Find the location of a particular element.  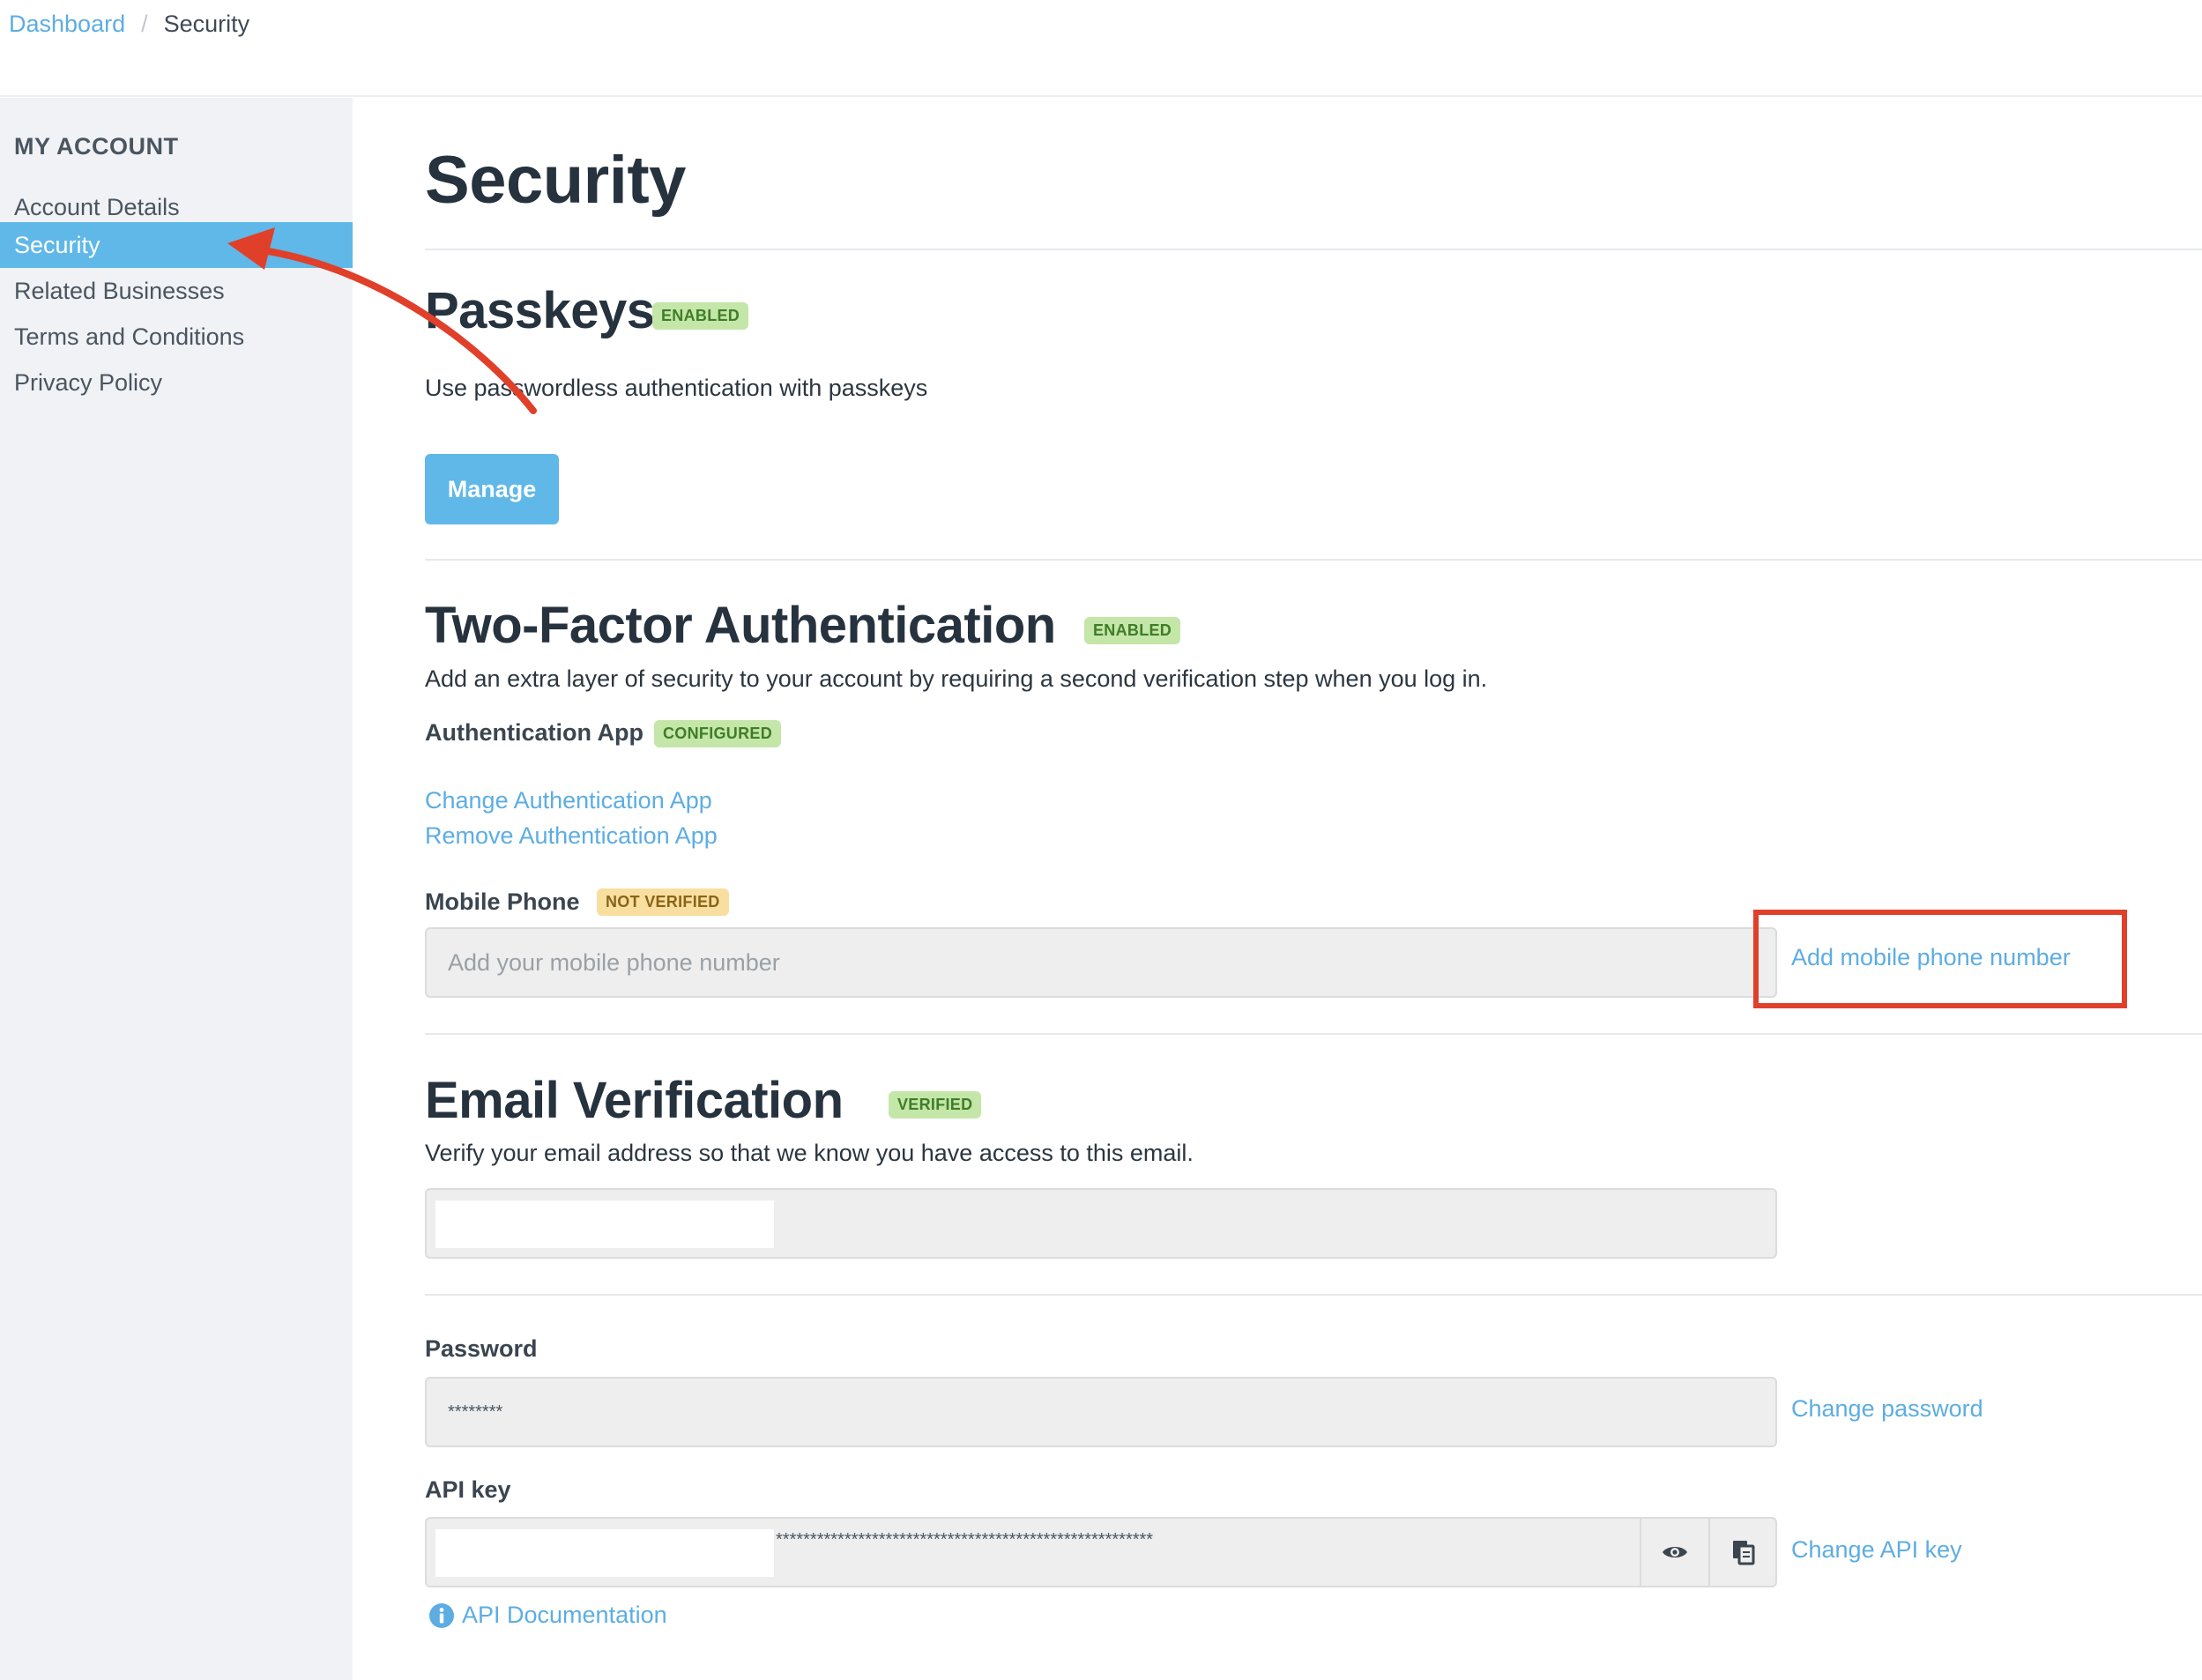

passkeys-status-badge: ENABLED is located at coordinates (700, 316).